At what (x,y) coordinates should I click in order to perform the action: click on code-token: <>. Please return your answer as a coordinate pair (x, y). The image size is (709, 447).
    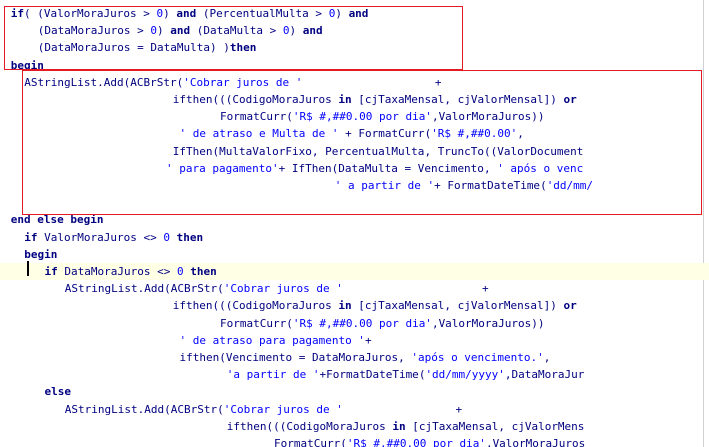
    Looking at the image, I should click on (150, 237).